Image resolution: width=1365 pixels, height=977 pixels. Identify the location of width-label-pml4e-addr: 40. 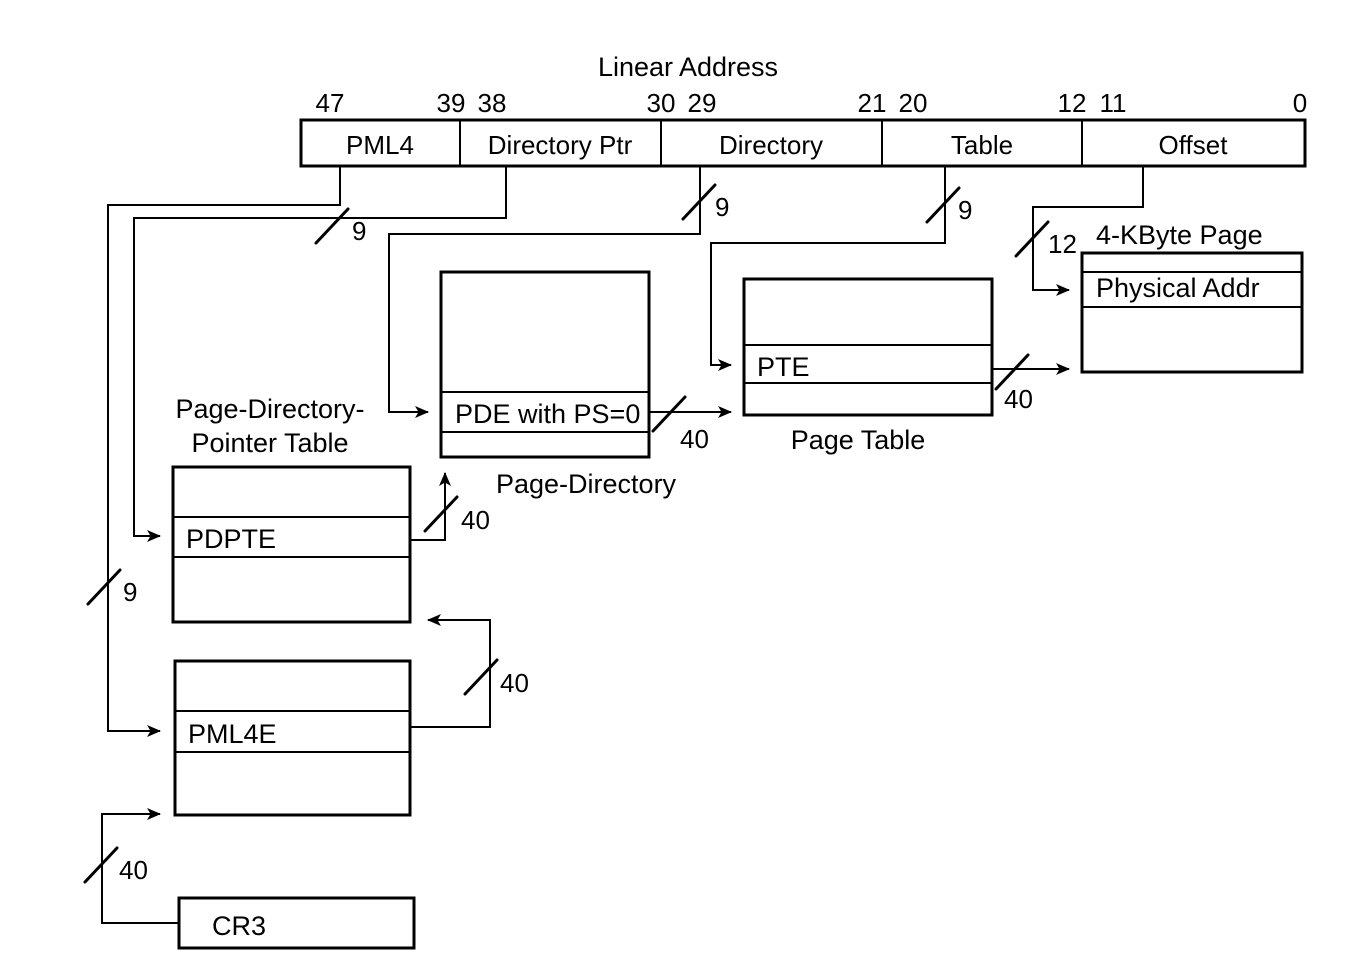
(514, 683).